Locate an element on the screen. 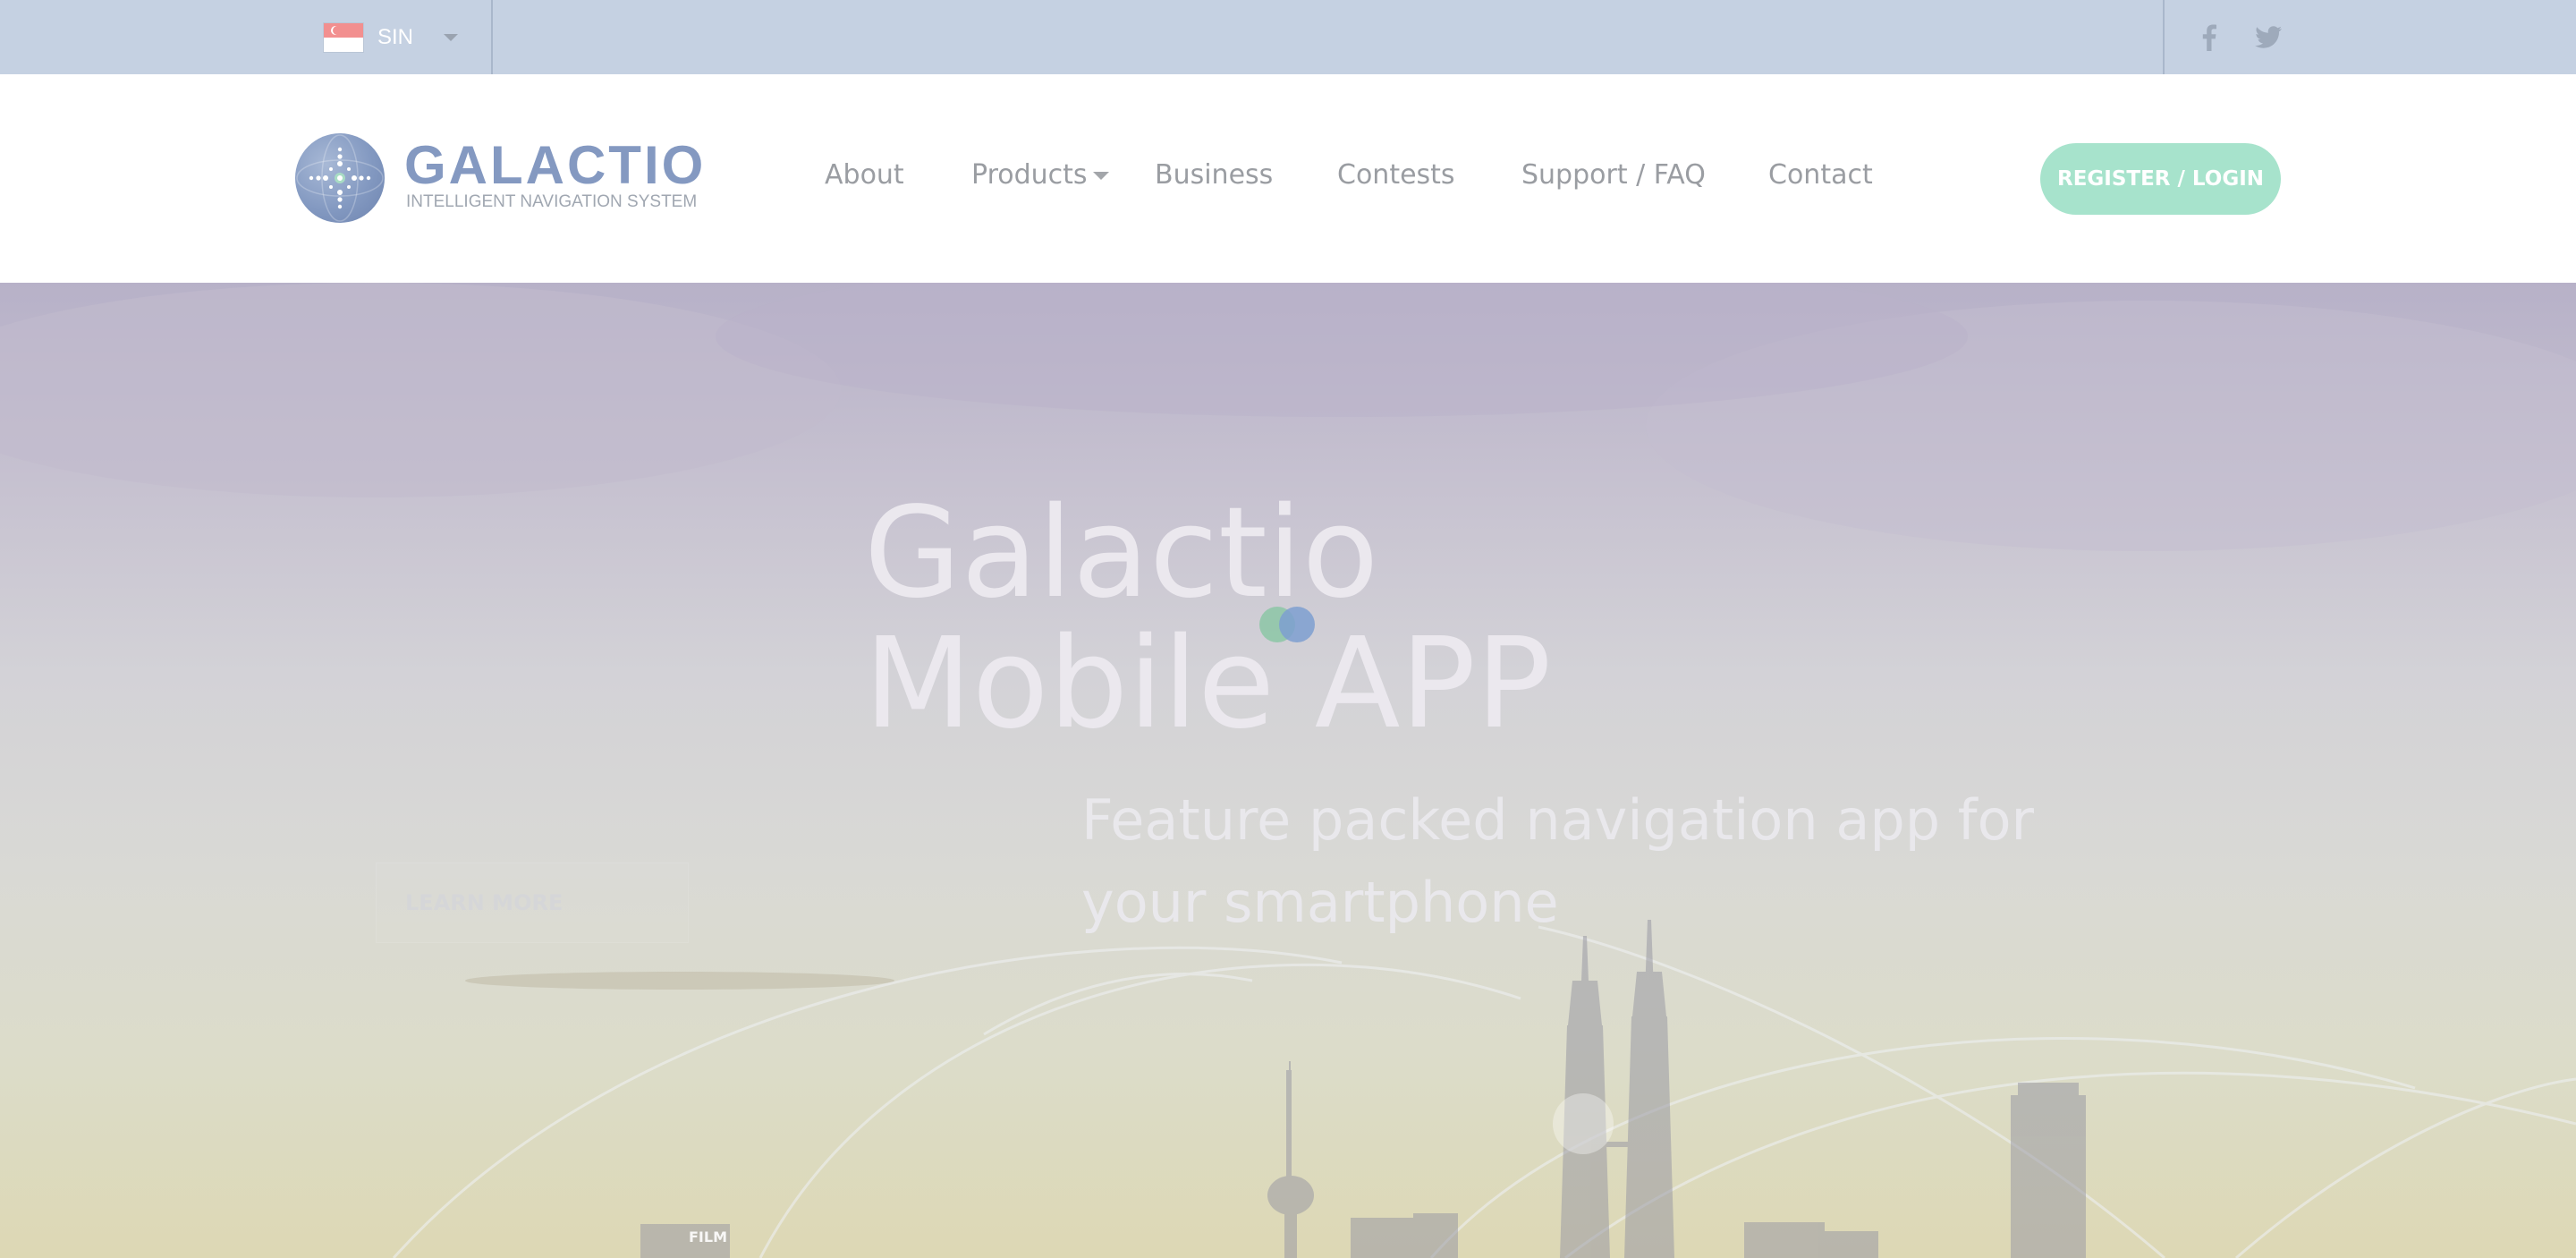  nav-products: Products is located at coordinates (1040, 175).